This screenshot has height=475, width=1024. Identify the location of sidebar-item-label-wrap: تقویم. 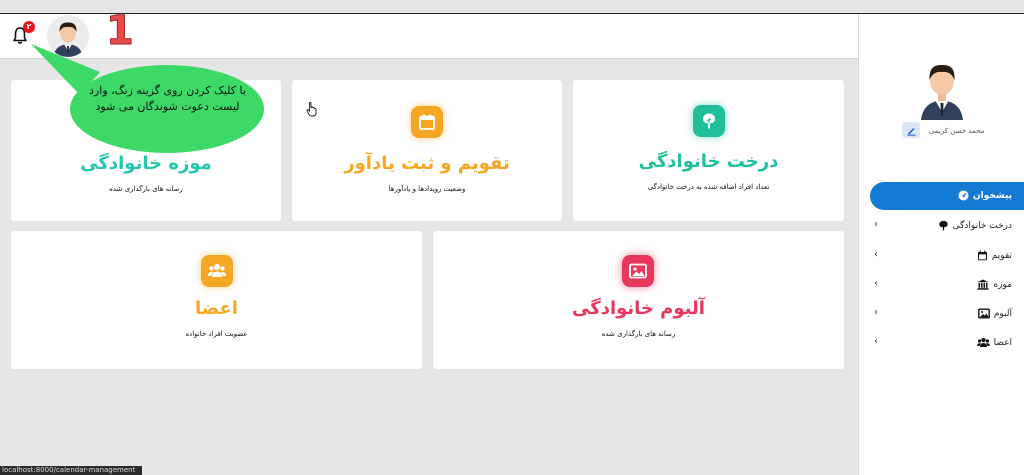
(994, 255).